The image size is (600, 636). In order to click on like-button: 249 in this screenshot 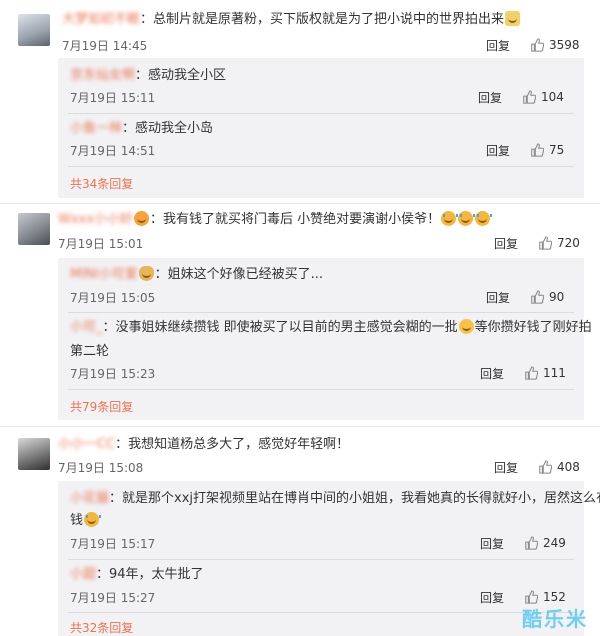, I will do `click(545, 543)`.